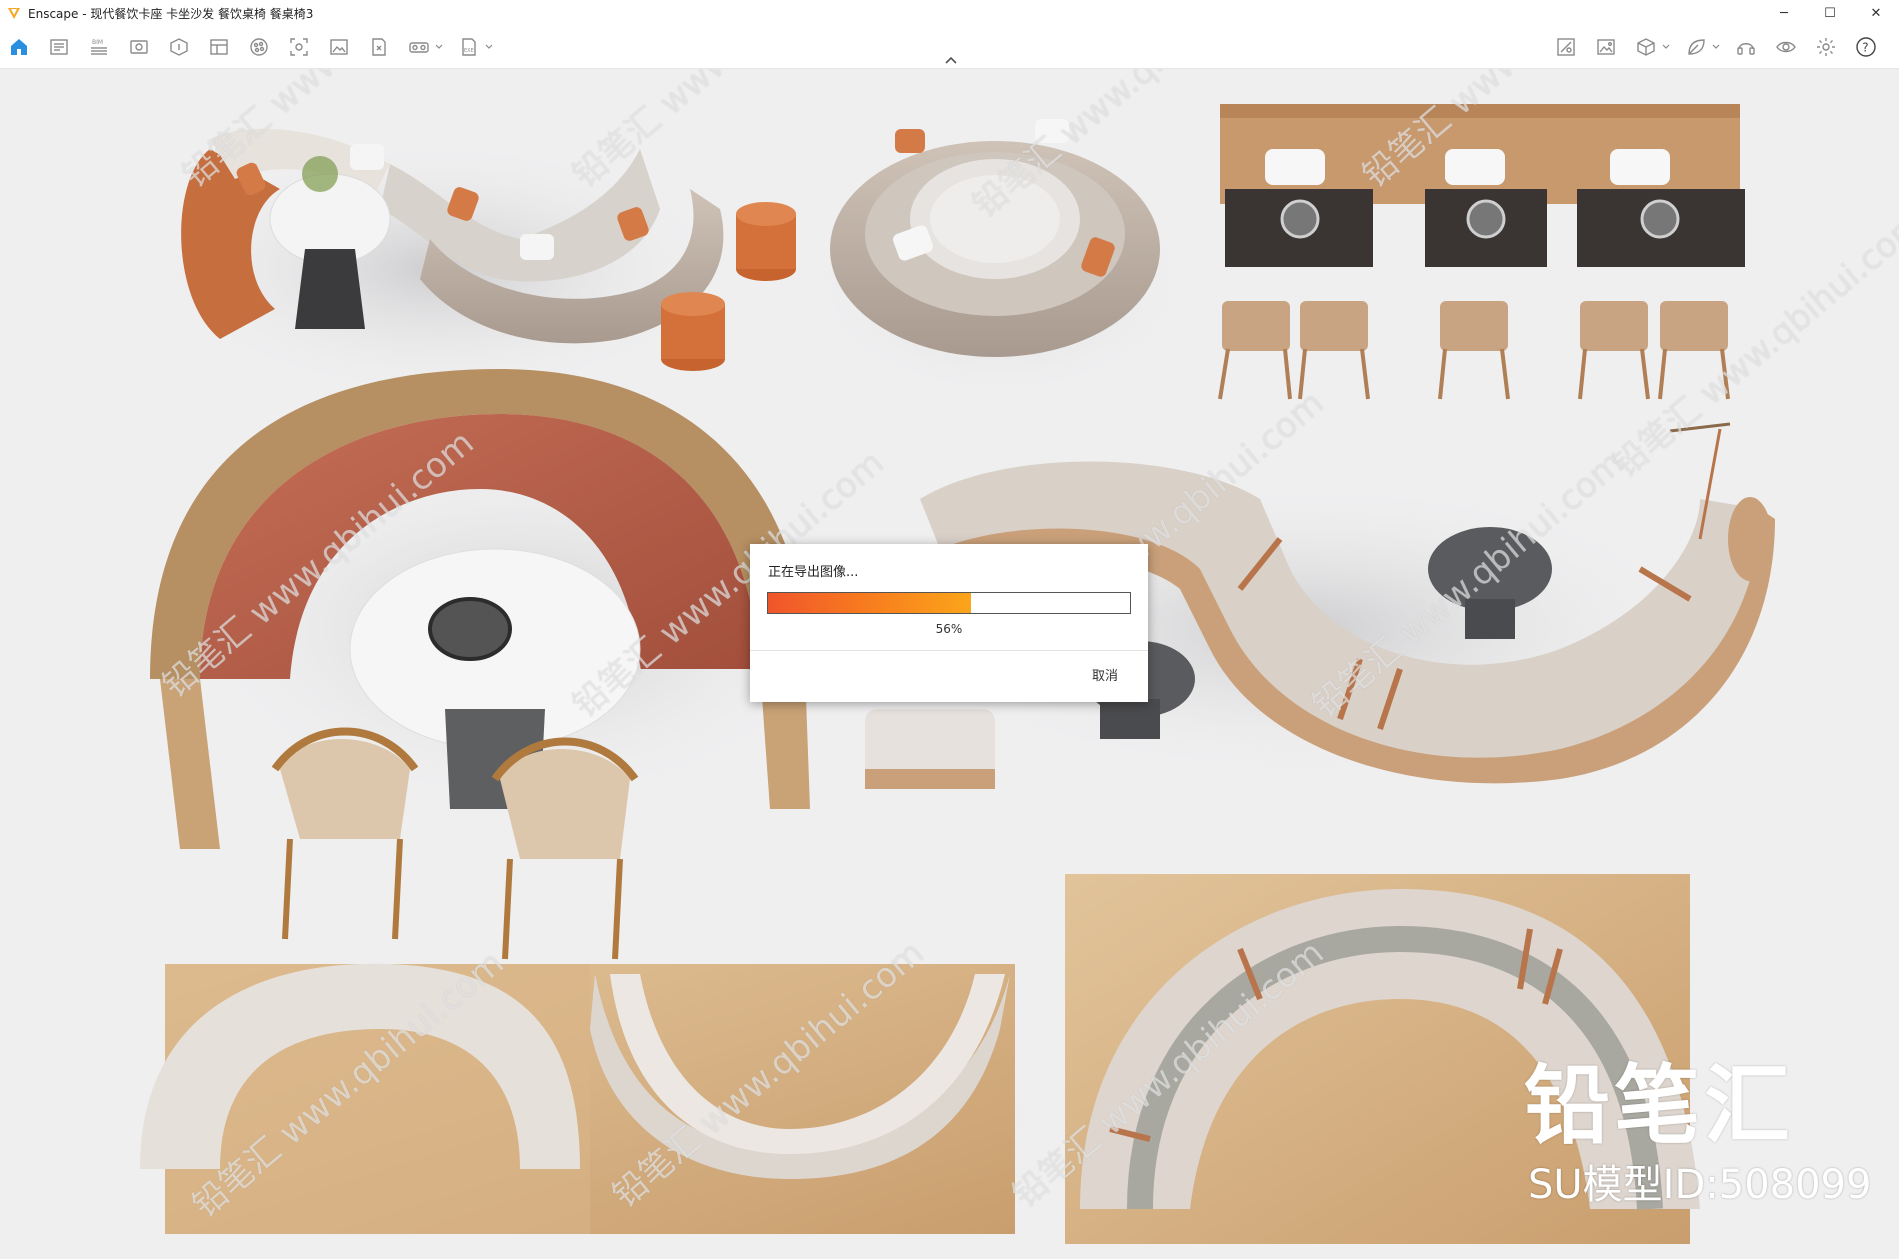  I want to click on help-label: ?, so click(1865, 48).